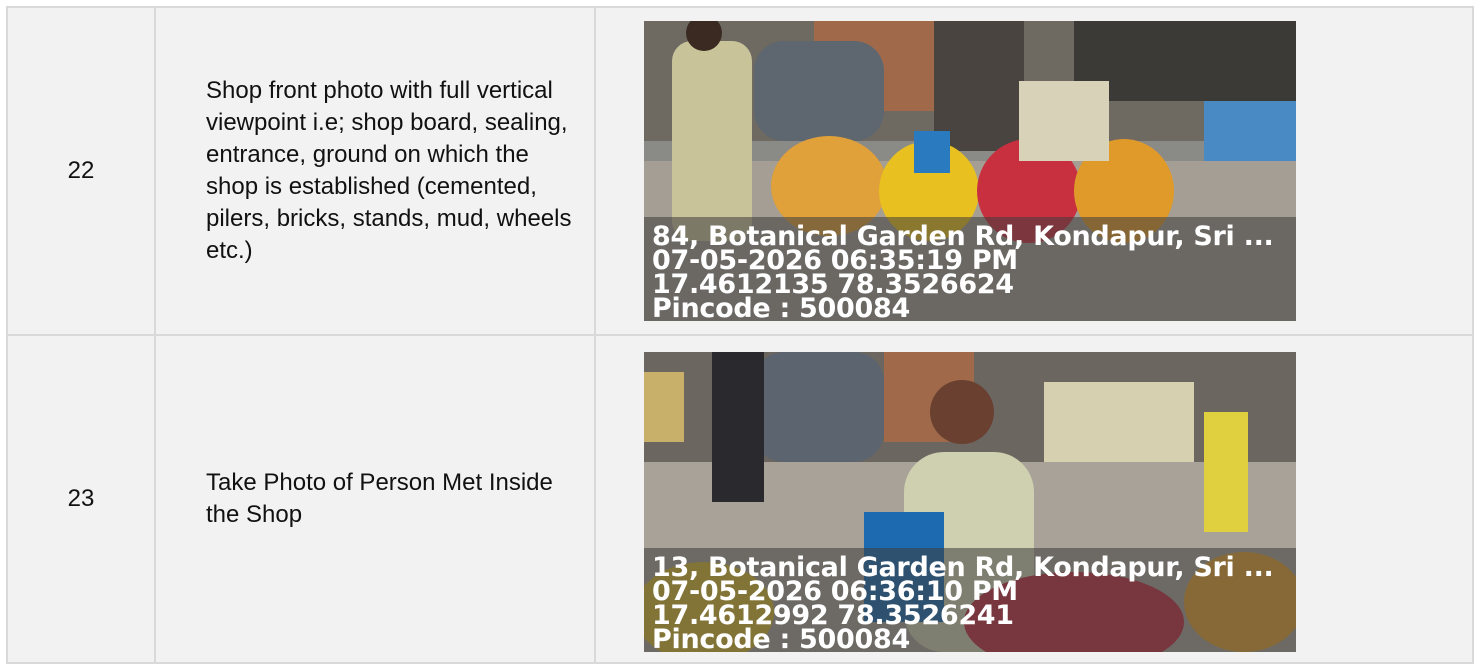  I want to click on row-number: 22, so click(81, 171).